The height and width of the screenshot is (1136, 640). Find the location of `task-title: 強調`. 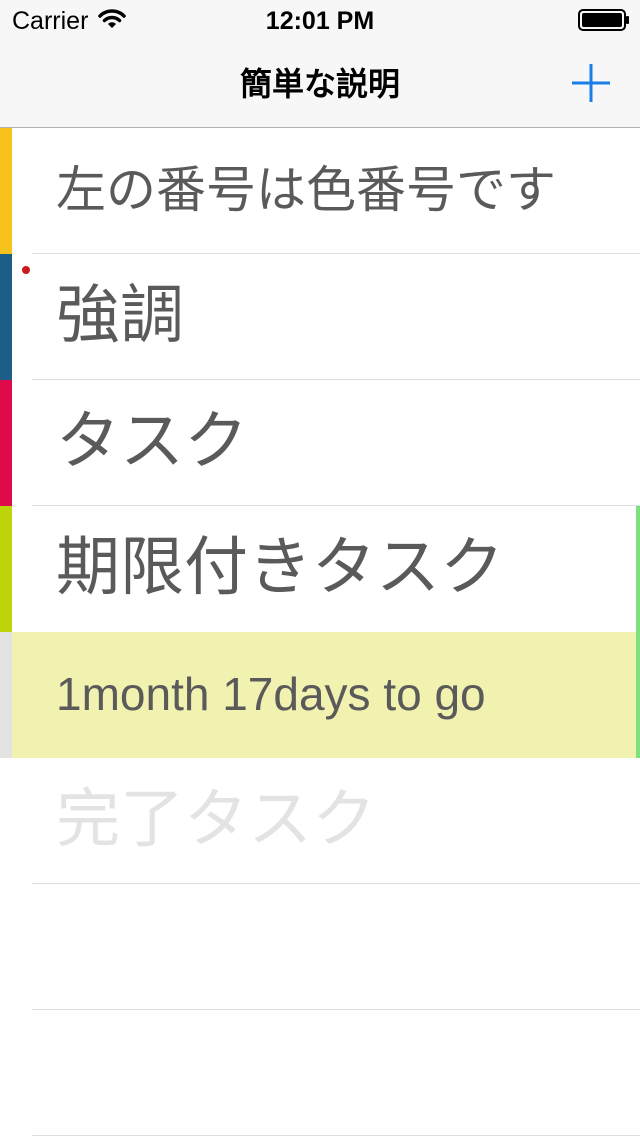

task-title: 強調 is located at coordinates (120, 316).